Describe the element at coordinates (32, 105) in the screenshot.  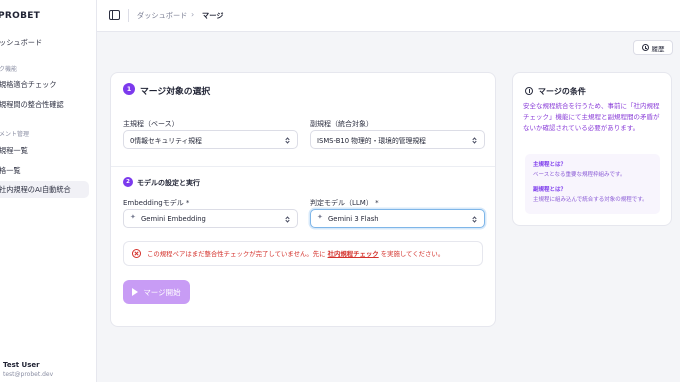
I see `sidebar-item-rule-consistency: 規程間の整合性確認` at that location.